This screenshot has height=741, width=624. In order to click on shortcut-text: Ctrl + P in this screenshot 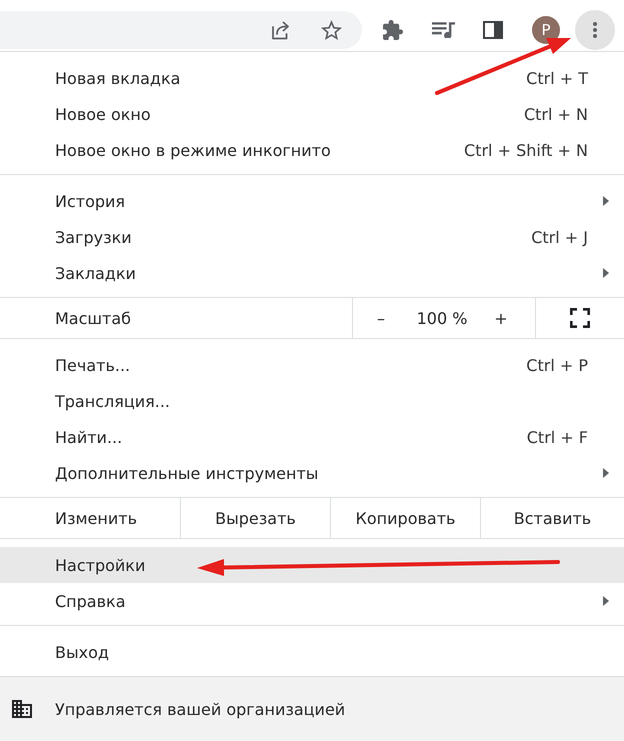, I will do `click(557, 365)`.